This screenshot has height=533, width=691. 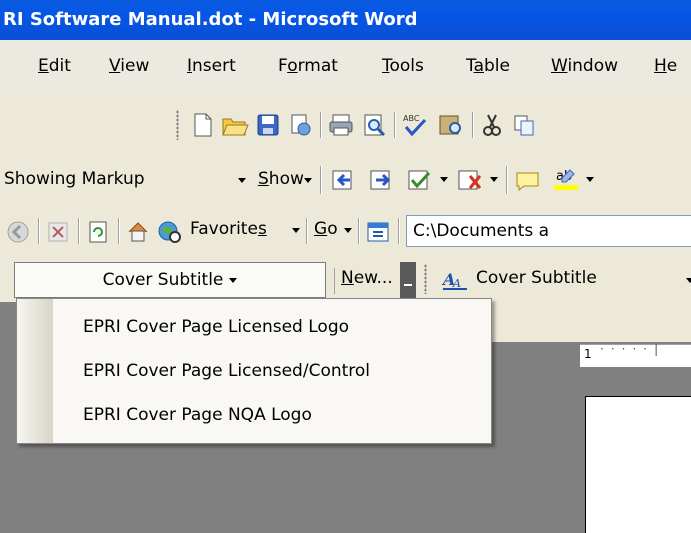 What do you see at coordinates (235, 125) in the screenshot?
I see `open-folder-icon` at bounding box center [235, 125].